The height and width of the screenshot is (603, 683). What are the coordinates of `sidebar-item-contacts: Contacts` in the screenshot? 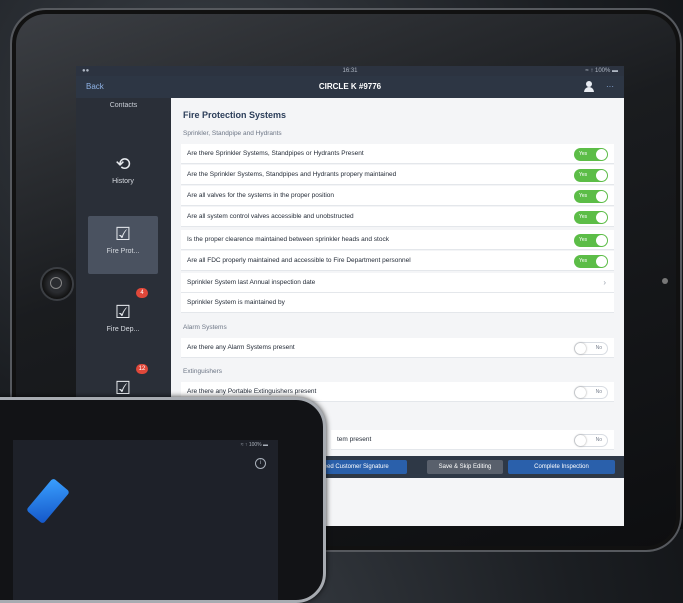 It's located at (123, 105).